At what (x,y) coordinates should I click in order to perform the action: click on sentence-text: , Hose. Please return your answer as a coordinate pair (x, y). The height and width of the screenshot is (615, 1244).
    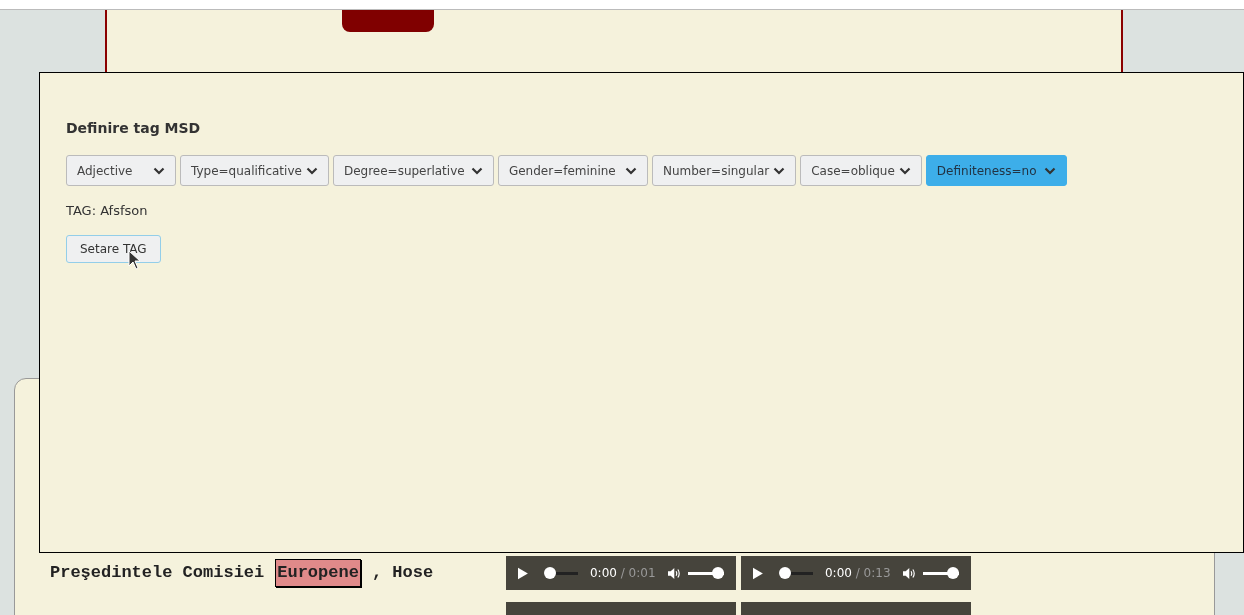
    Looking at the image, I should click on (402, 573).